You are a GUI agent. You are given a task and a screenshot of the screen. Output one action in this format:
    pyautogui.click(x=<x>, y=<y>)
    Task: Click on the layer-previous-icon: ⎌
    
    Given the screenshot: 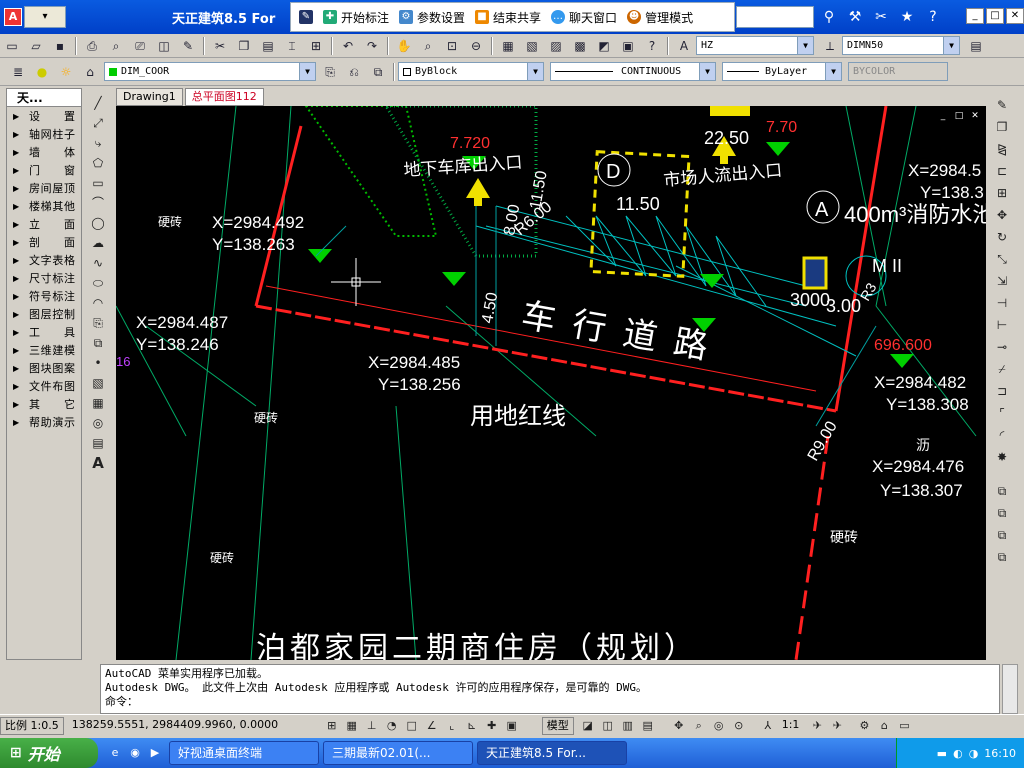 What is the action you would take?
    pyautogui.click(x=354, y=72)
    